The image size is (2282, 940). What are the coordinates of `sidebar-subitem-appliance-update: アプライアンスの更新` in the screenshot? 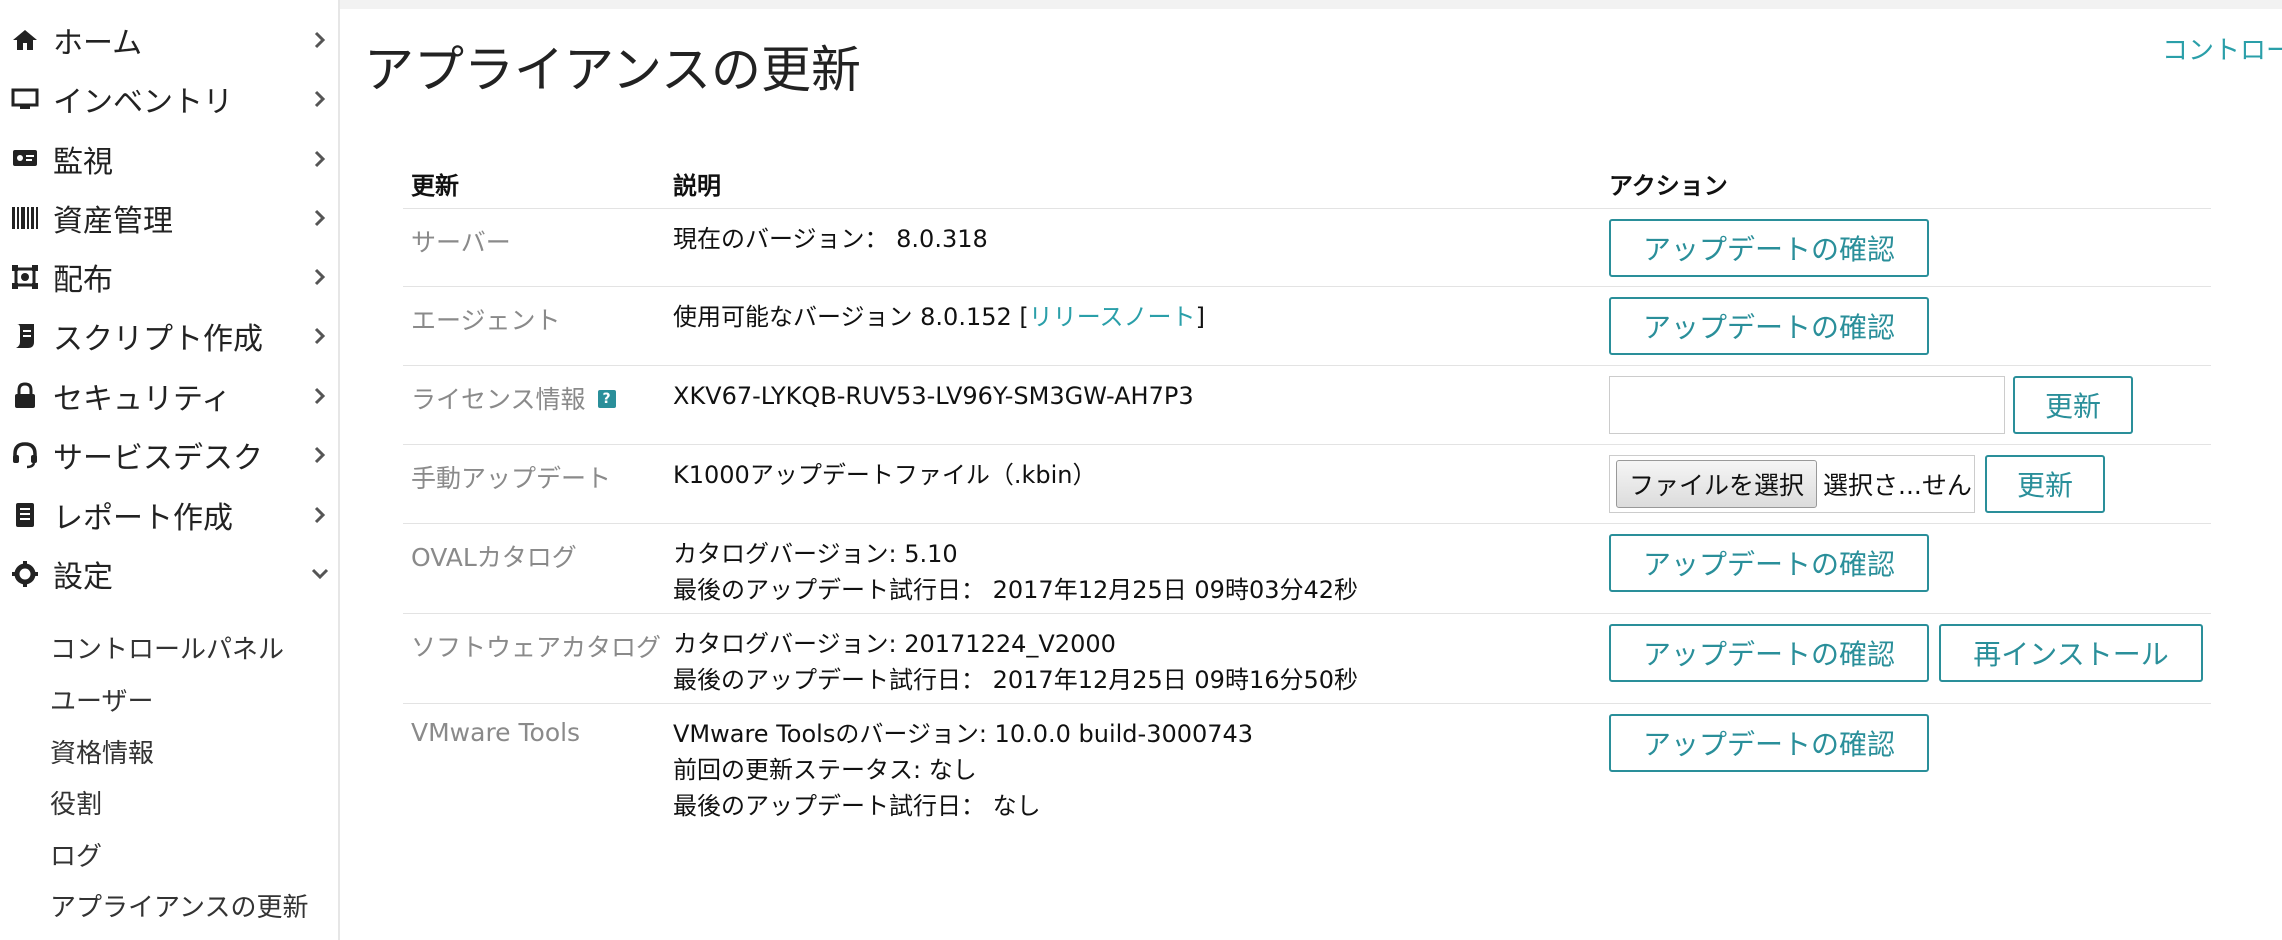 It's located at (179, 905).